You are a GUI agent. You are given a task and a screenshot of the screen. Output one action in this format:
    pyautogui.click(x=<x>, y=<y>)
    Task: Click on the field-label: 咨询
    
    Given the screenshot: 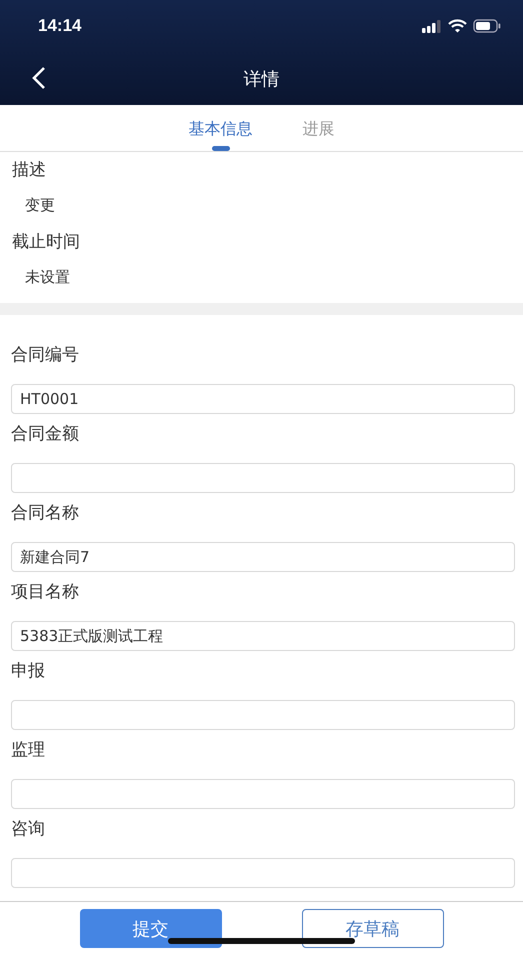 What is the action you would take?
    pyautogui.click(x=28, y=829)
    